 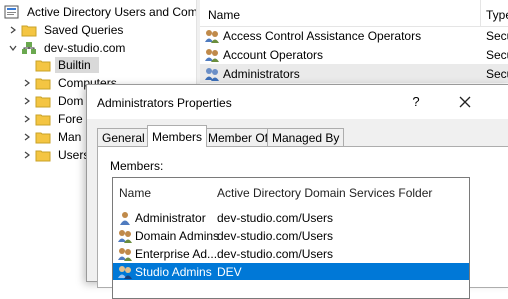 I want to click on tab-general: General, so click(x=123, y=137).